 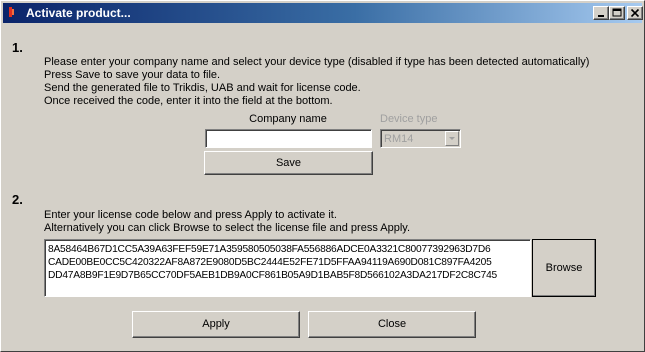 What do you see at coordinates (409, 119) in the screenshot?
I see `device-type-label: Device type` at bounding box center [409, 119].